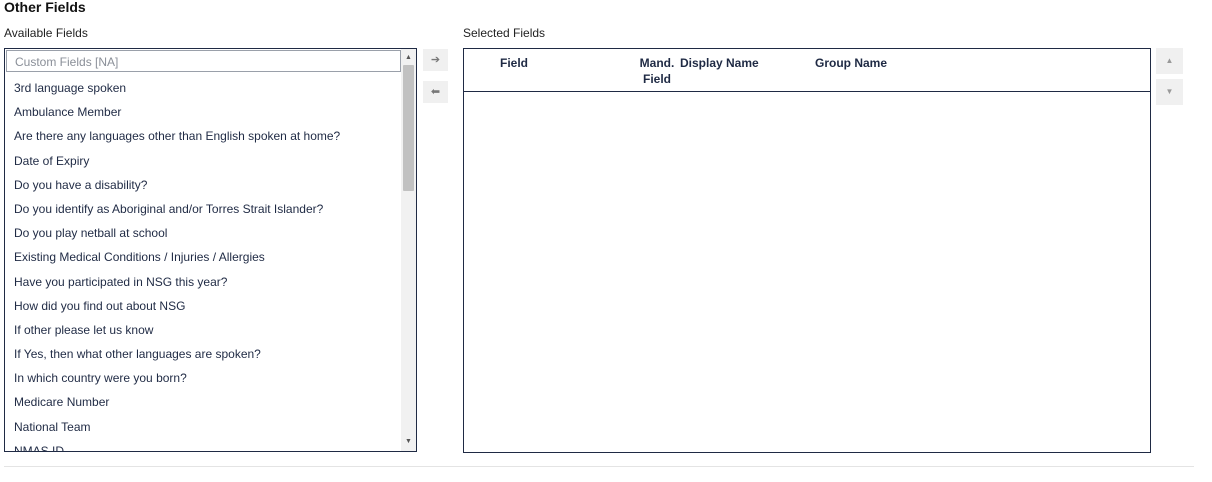 Image resolution: width=1212 pixels, height=482 pixels. I want to click on list-item: National Team, so click(206, 427).